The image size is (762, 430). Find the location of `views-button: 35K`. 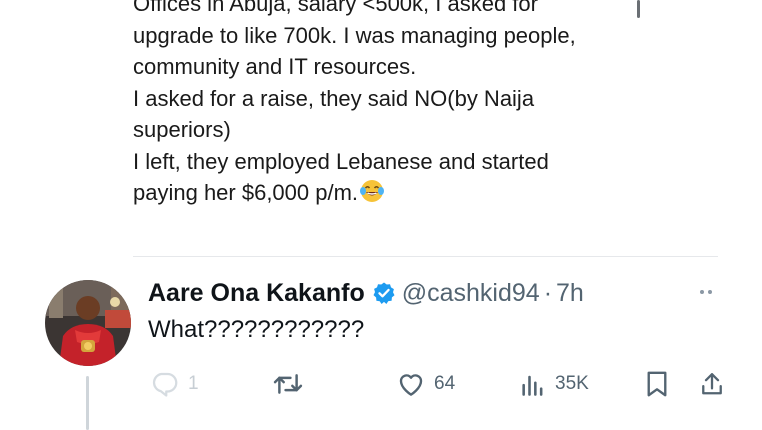

views-button: 35K is located at coordinates (554, 384).